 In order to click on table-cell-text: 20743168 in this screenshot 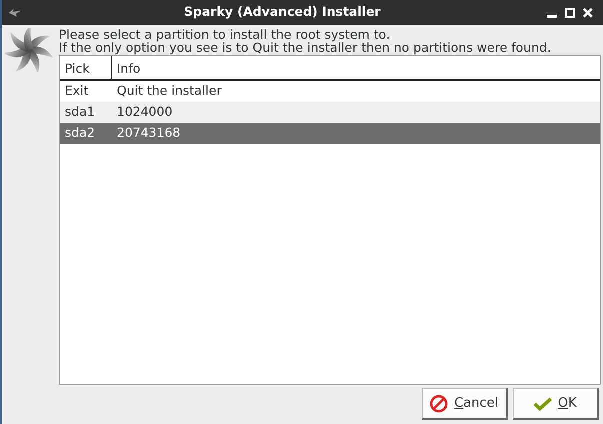, I will do `click(148, 133)`.